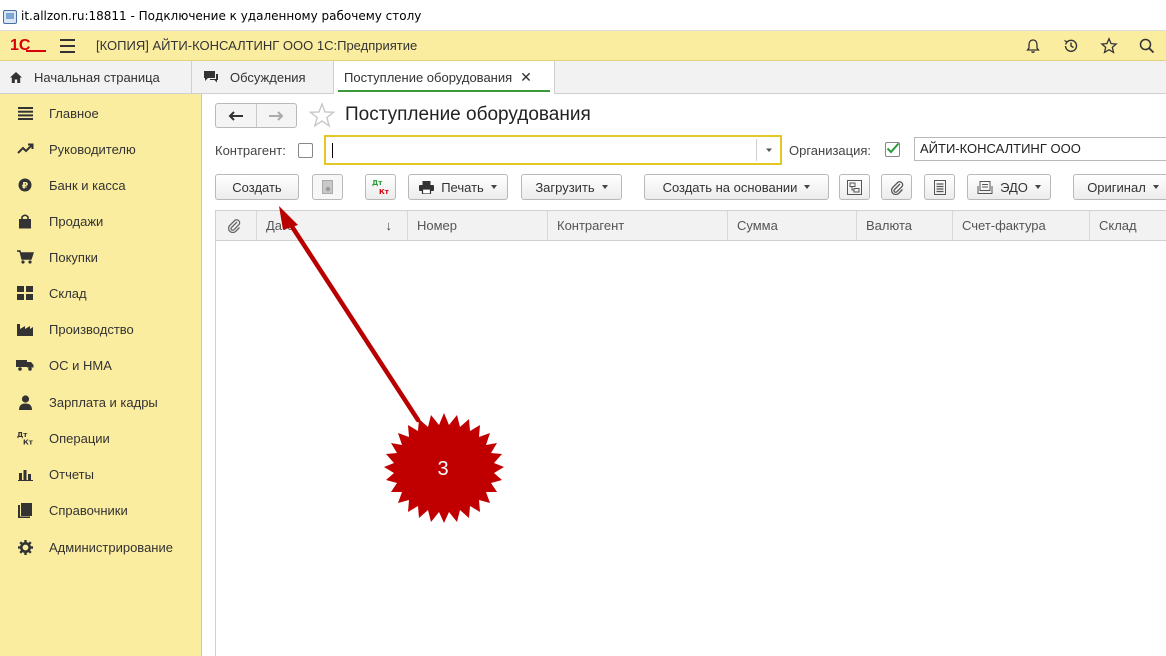  What do you see at coordinates (792, 225) in the screenshot?
I see `column-sum: Сумма` at bounding box center [792, 225].